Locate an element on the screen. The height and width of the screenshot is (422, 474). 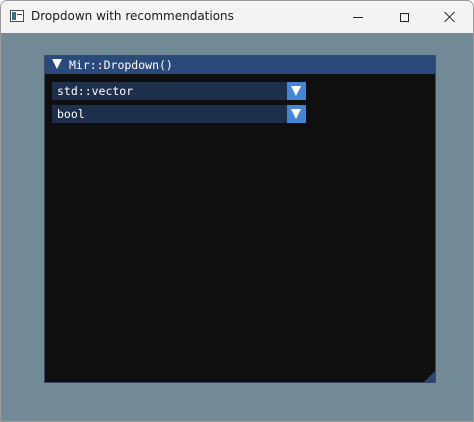
panel-title: Mir::Dropdown() is located at coordinates (121, 65).